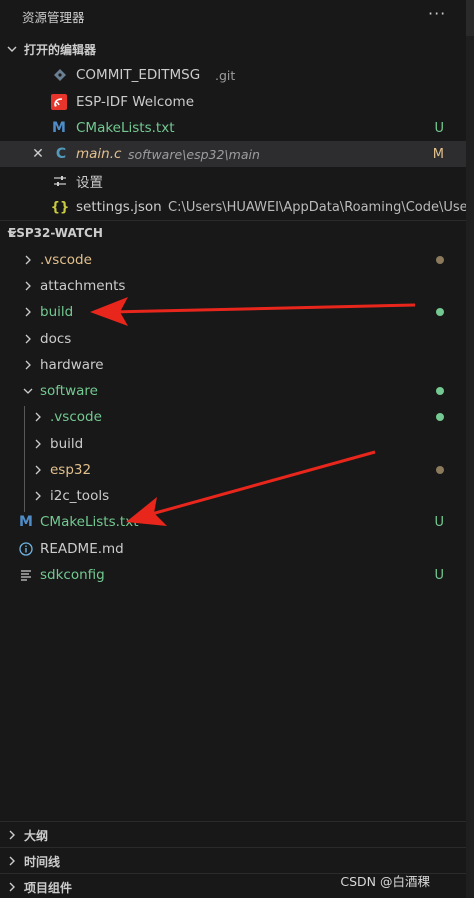  Describe the element at coordinates (253, 311) in the screenshot. I see `arrow-to-build-icon` at that location.